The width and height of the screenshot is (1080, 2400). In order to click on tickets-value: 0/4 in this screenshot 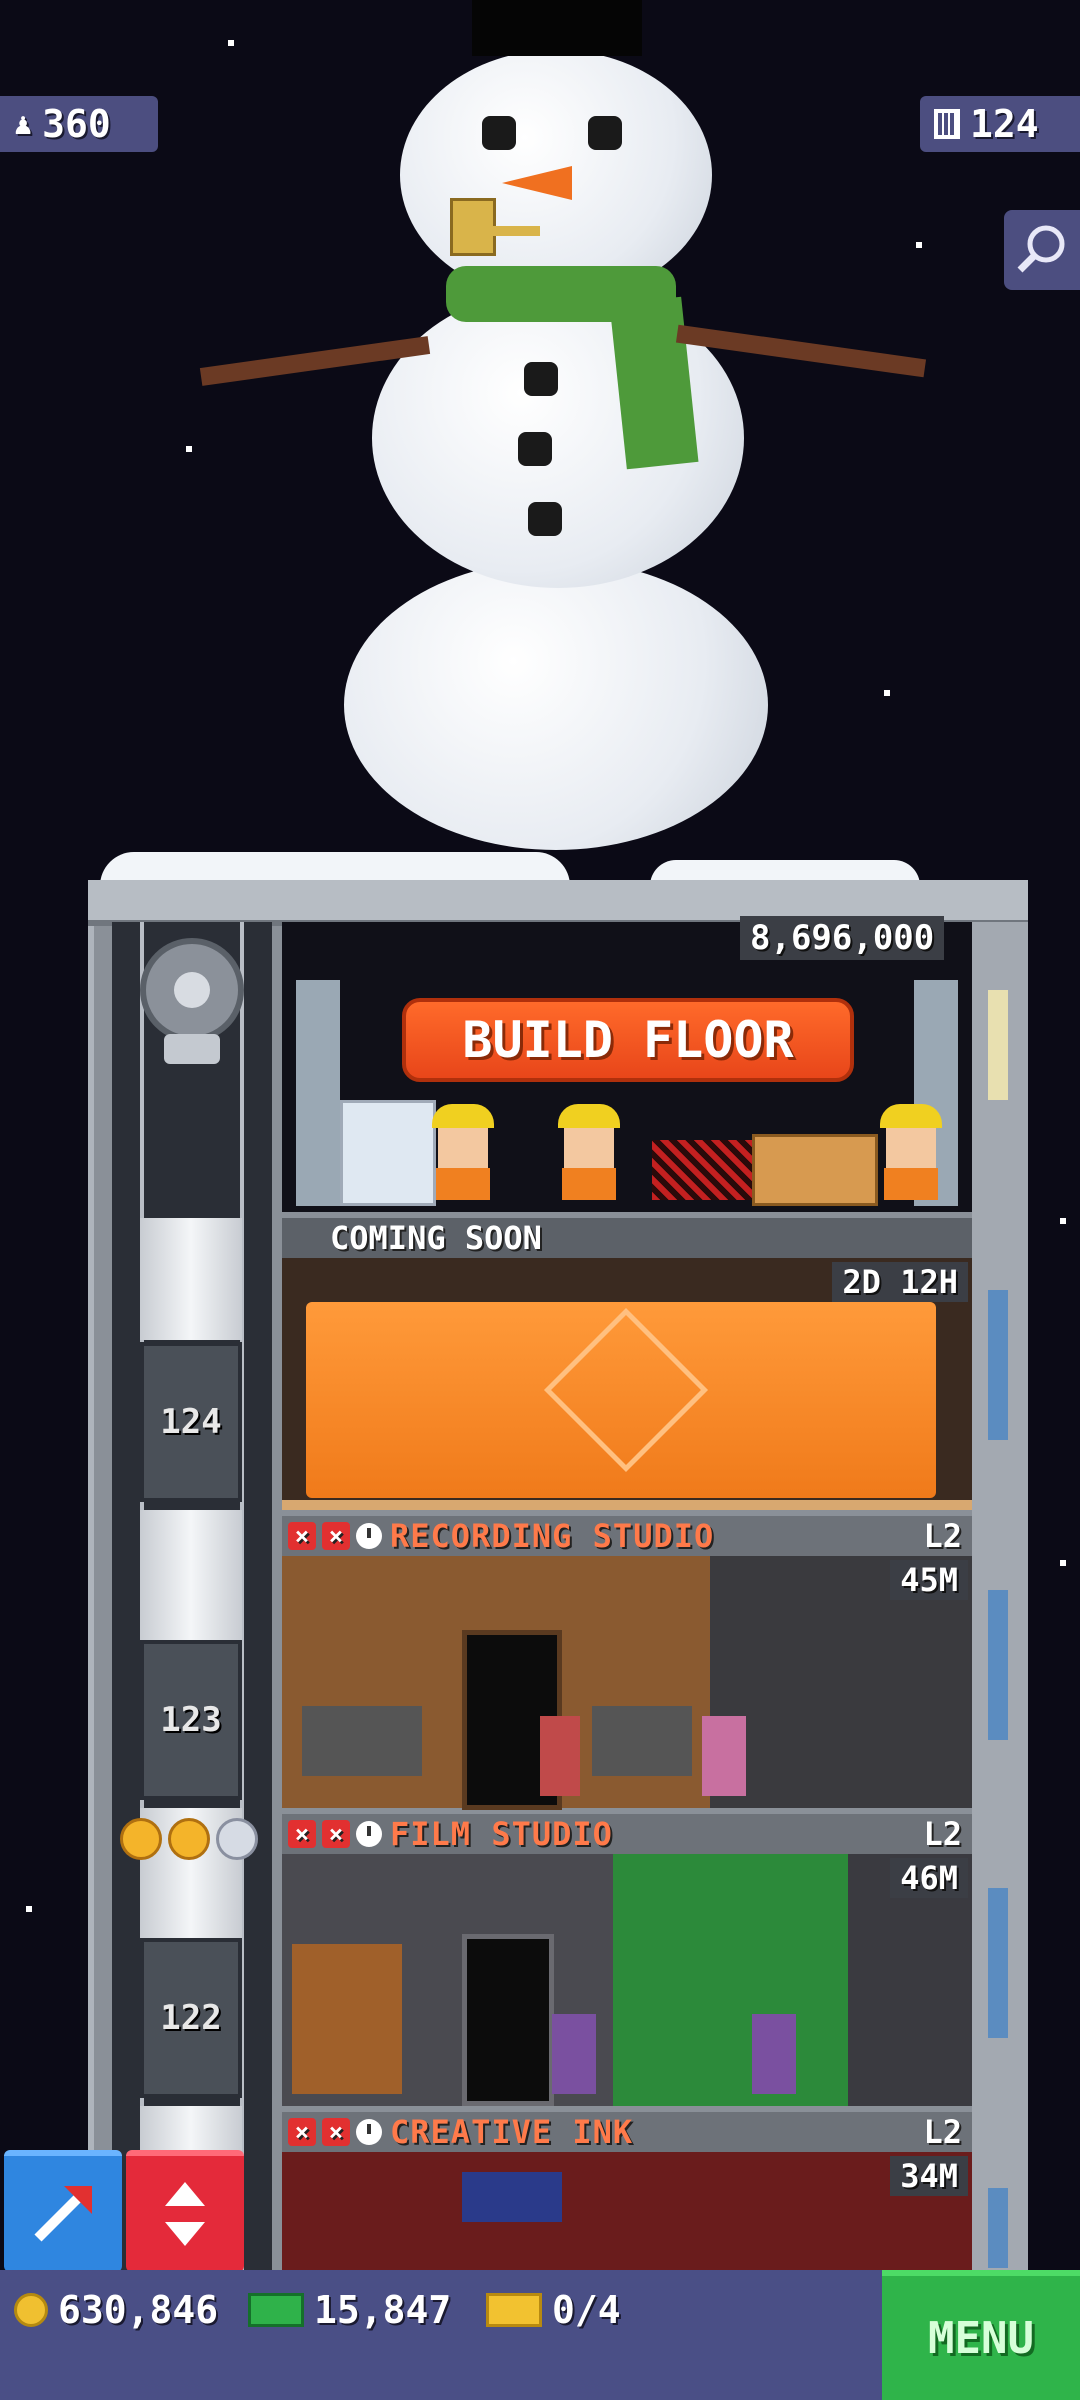, I will do `click(586, 2310)`.